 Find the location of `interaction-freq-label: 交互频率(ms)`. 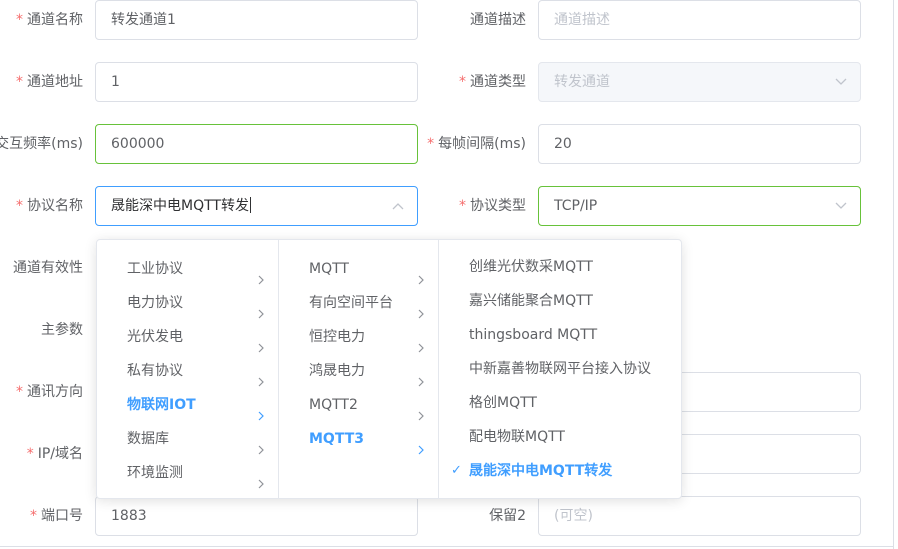

interaction-freq-label: 交互频率(ms) is located at coordinates (41, 144).